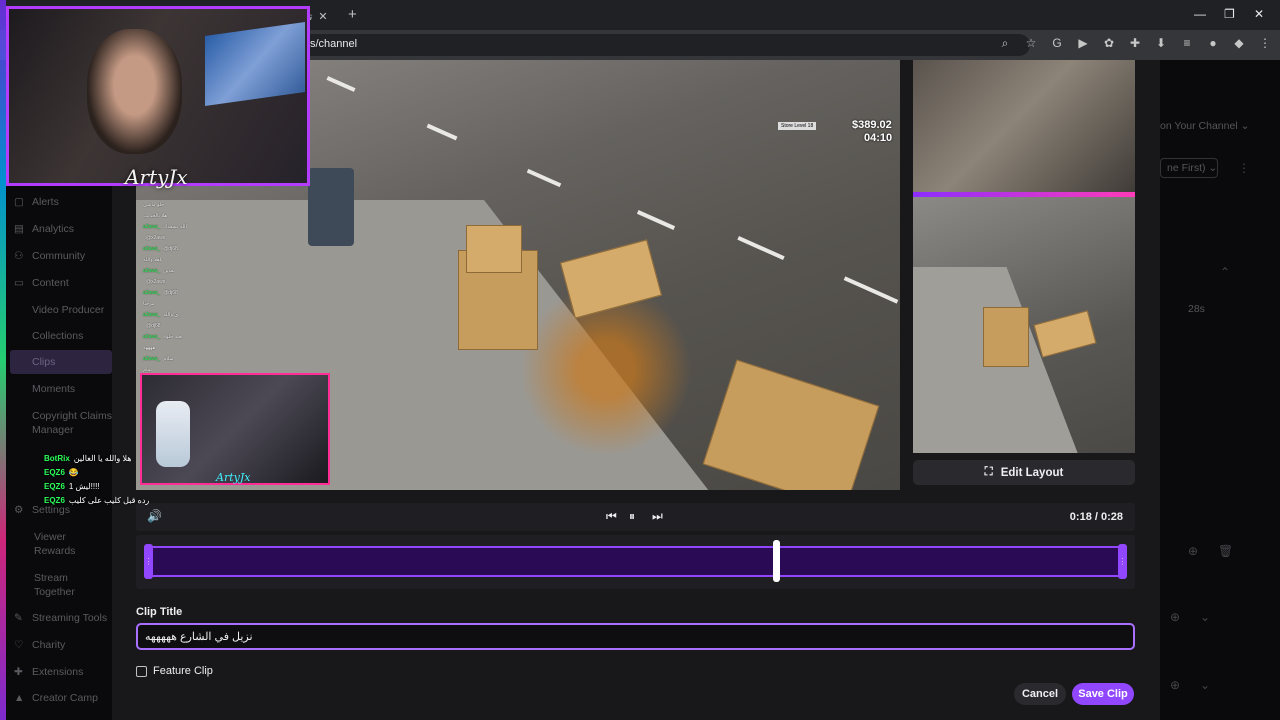 The image size is (1280, 720). Describe the element at coordinates (153, 260) in the screenshot. I see `chat-text: ياهلا والله` at that location.